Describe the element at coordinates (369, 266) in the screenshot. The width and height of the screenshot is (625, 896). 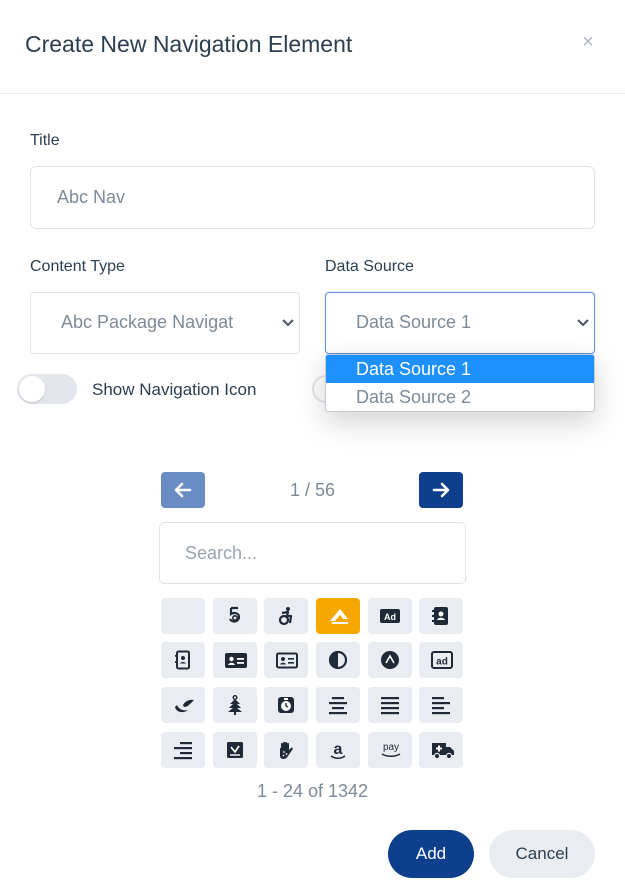
I see `data-source-label: Data Source` at that location.